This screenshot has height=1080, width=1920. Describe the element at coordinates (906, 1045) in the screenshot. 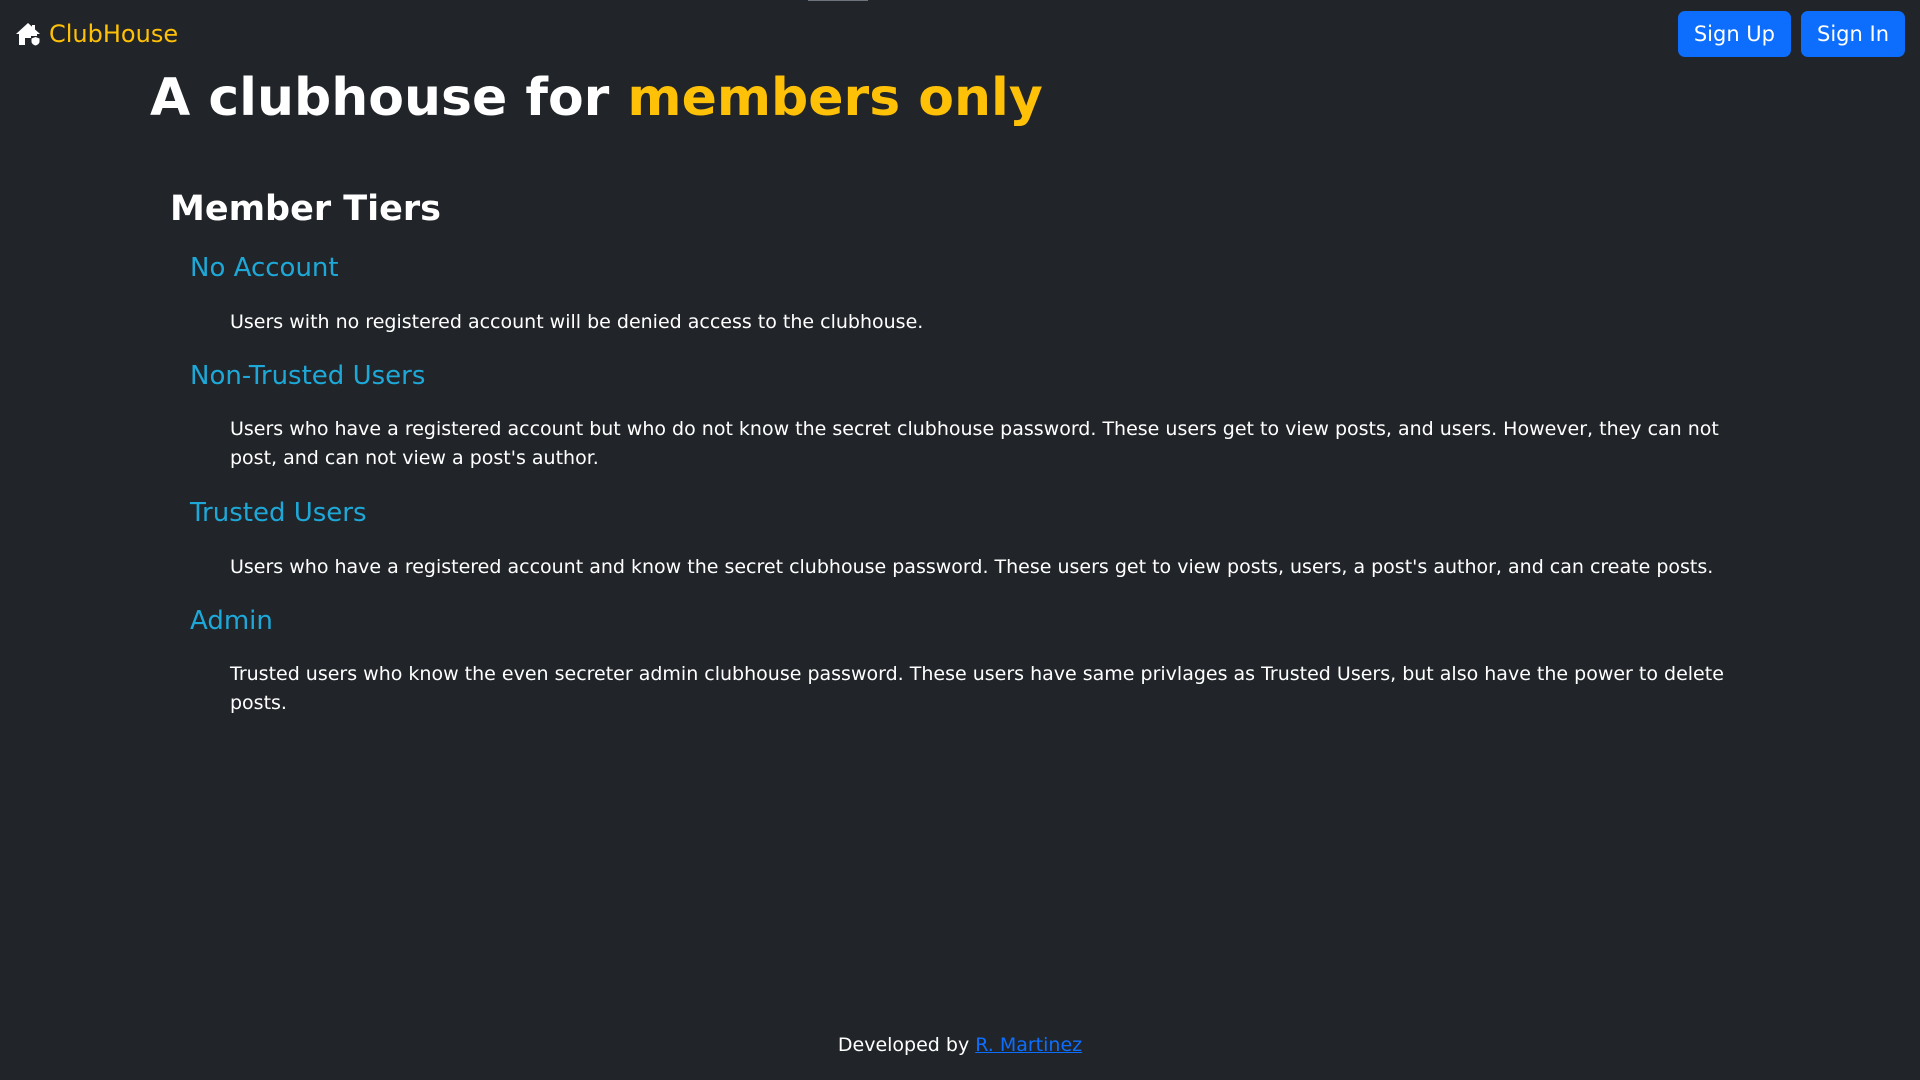

I see `footer-text: Developed by` at that location.